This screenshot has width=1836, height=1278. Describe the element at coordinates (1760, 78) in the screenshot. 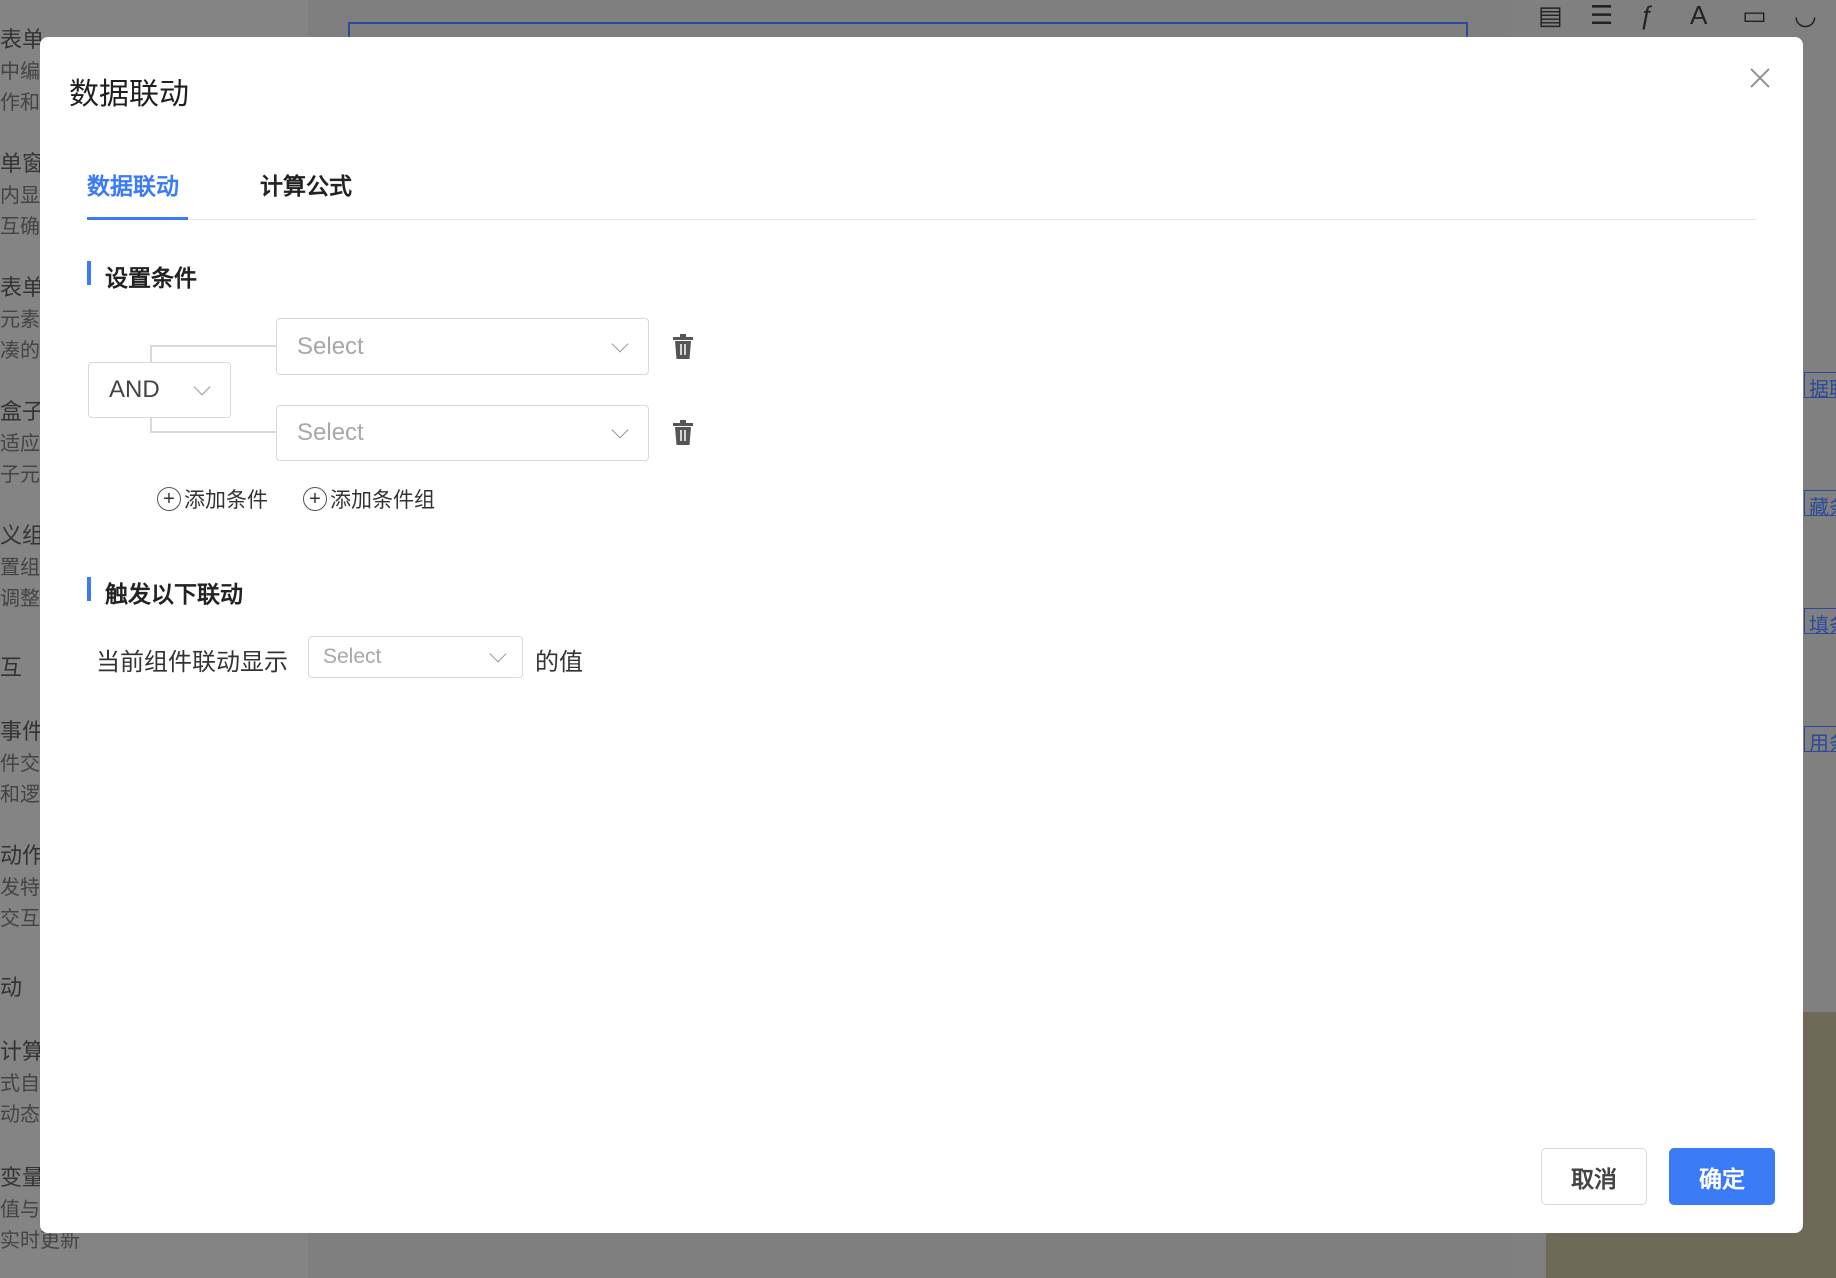

I see `close-icon` at that location.